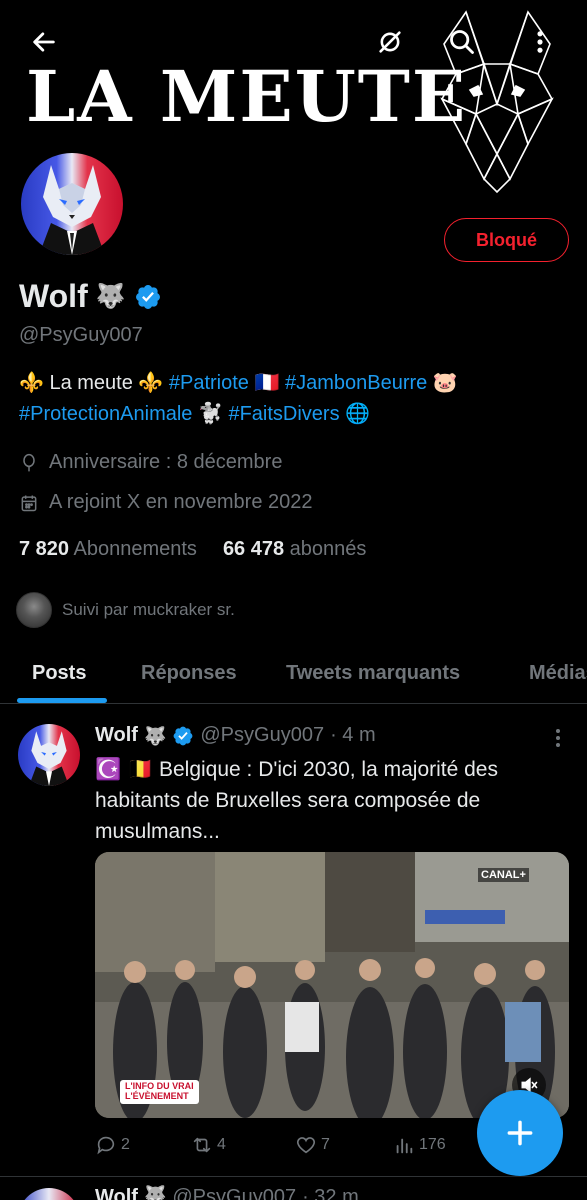  I want to click on next-tweet-author-name: Wolf, so click(116, 1193).